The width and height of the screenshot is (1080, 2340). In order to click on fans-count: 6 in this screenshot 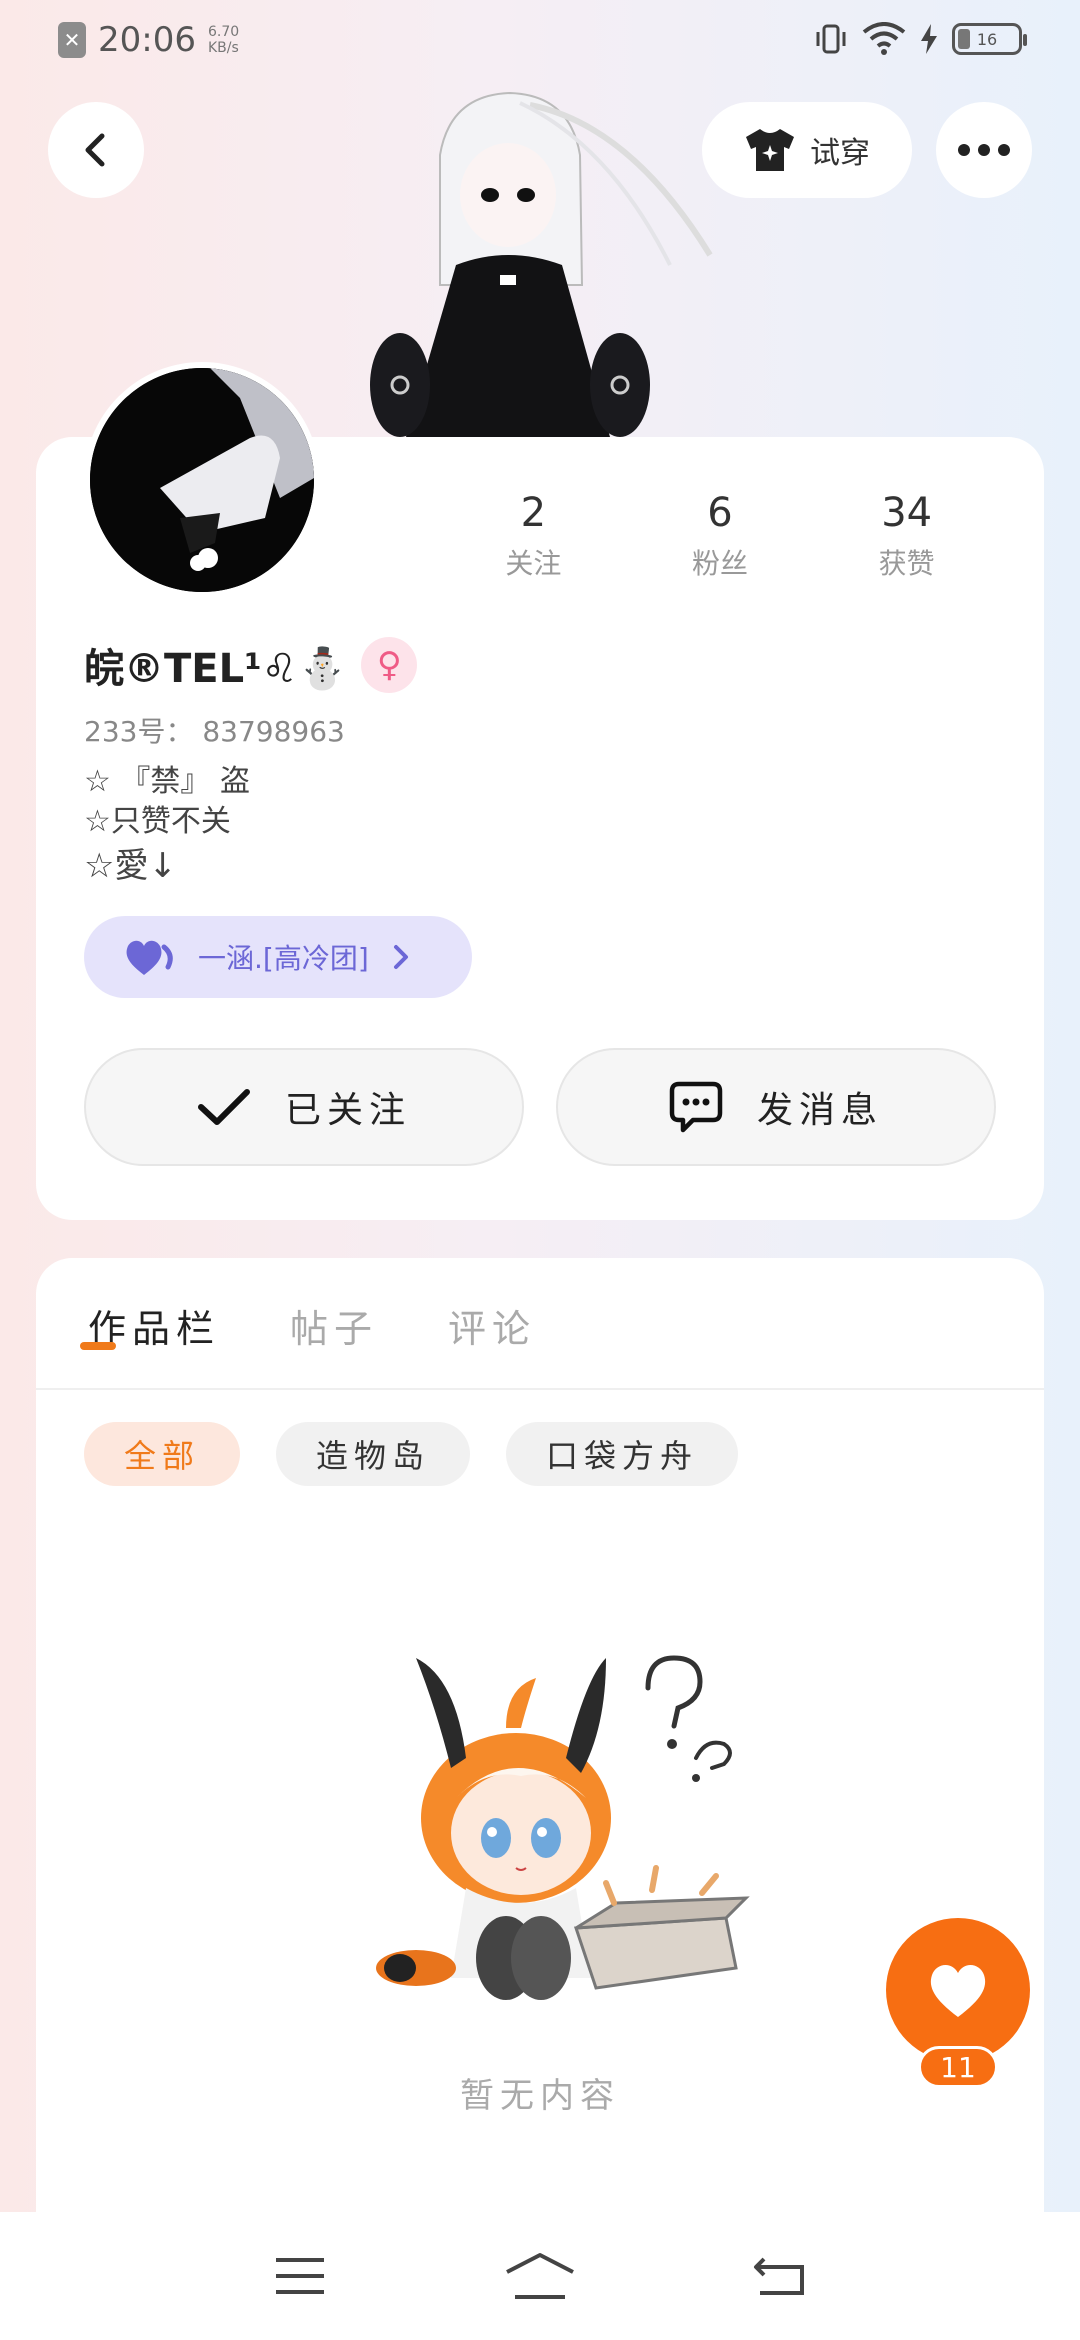, I will do `click(720, 513)`.